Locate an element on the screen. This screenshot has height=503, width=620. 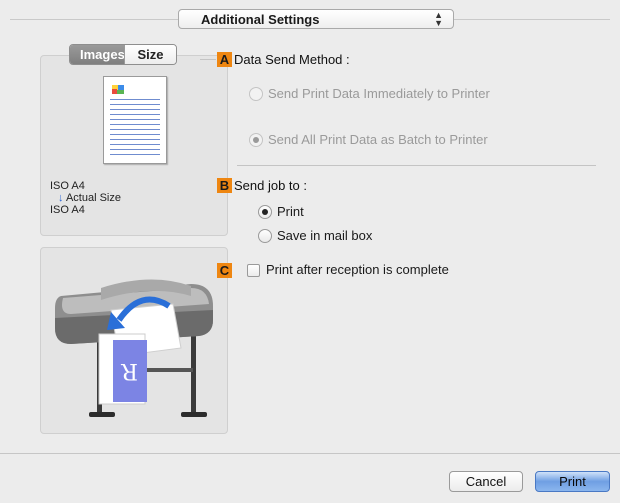
radio-save-mailbox is located at coordinates (265, 236).